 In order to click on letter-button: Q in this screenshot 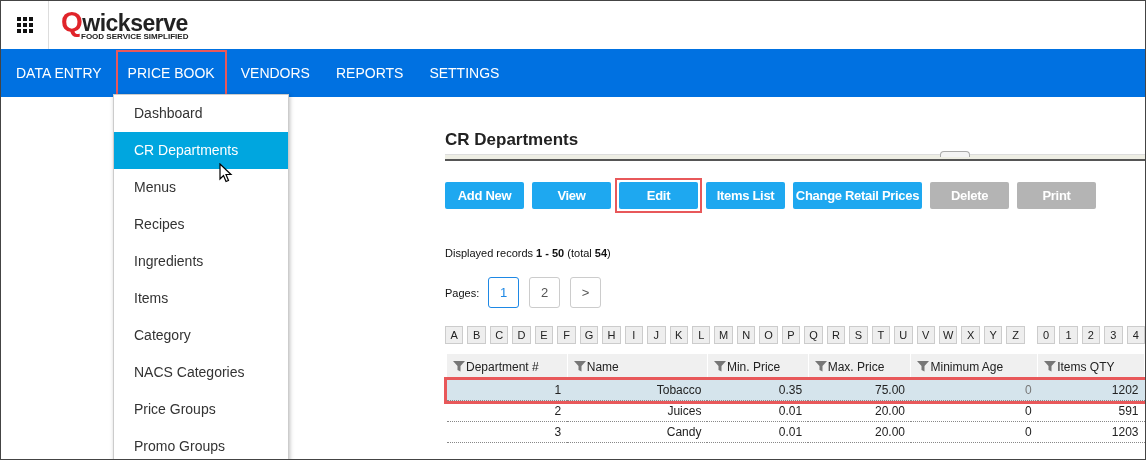, I will do `click(813, 335)`.